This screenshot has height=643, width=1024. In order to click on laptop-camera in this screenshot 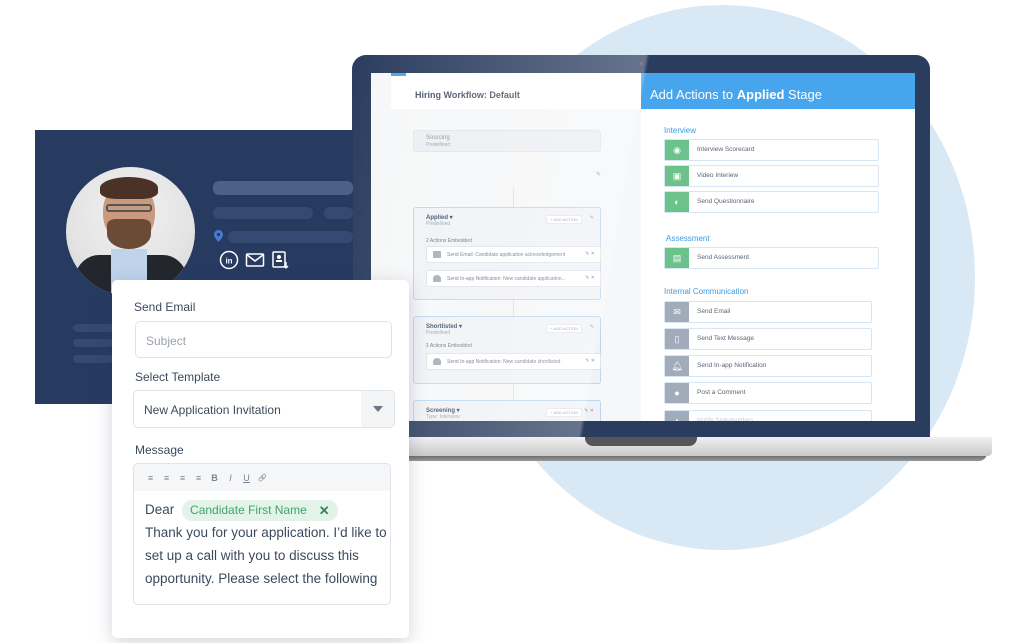, I will do `click(641, 63)`.